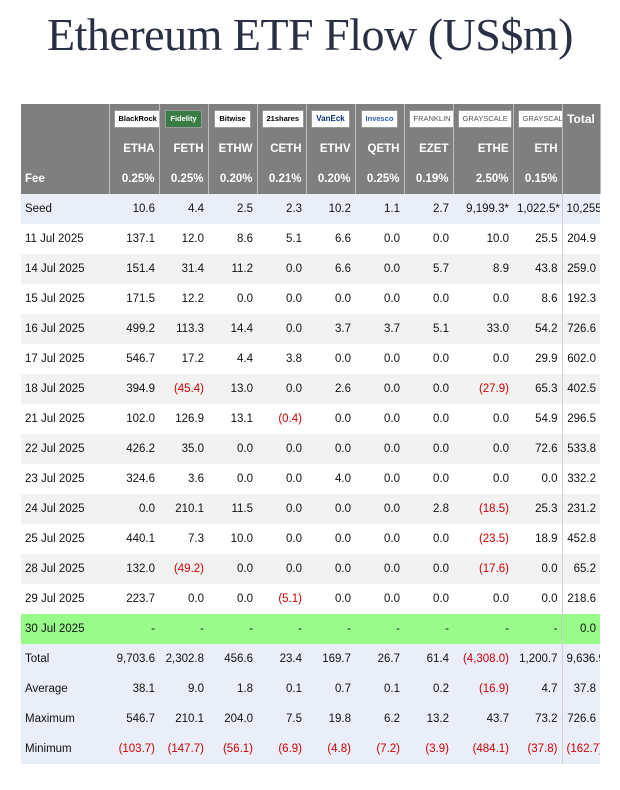  Describe the element at coordinates (282, 179) in the screenshot. I see `fee-value: 0.21%` at that location.